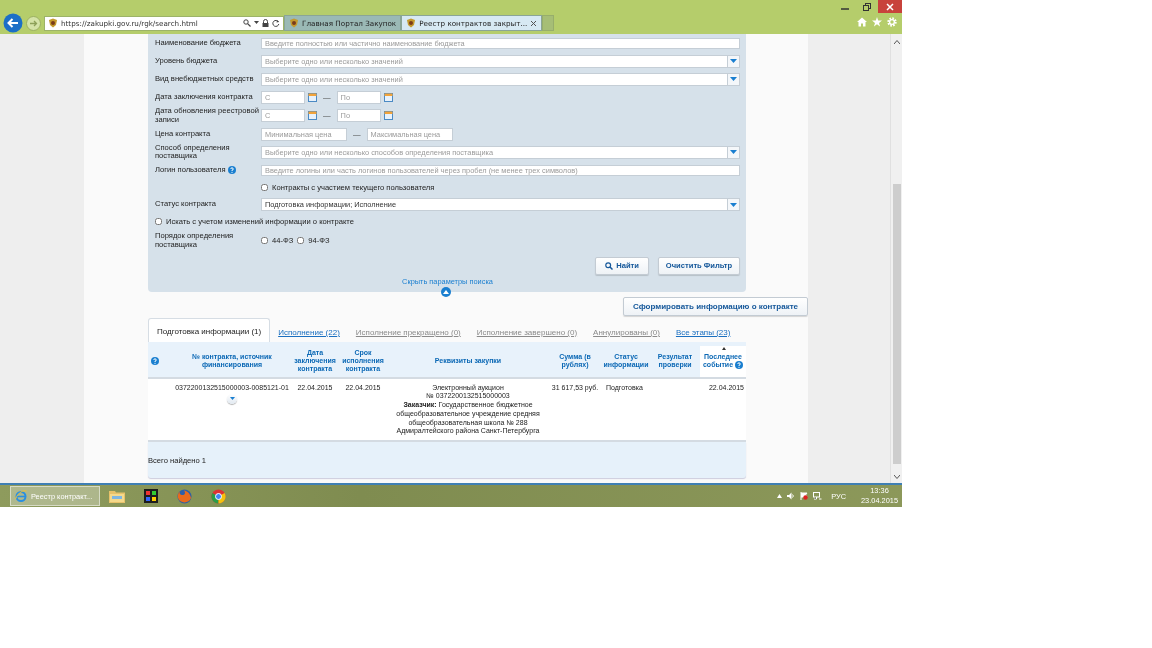  I want to click on restore-icon, so click(867, 6).